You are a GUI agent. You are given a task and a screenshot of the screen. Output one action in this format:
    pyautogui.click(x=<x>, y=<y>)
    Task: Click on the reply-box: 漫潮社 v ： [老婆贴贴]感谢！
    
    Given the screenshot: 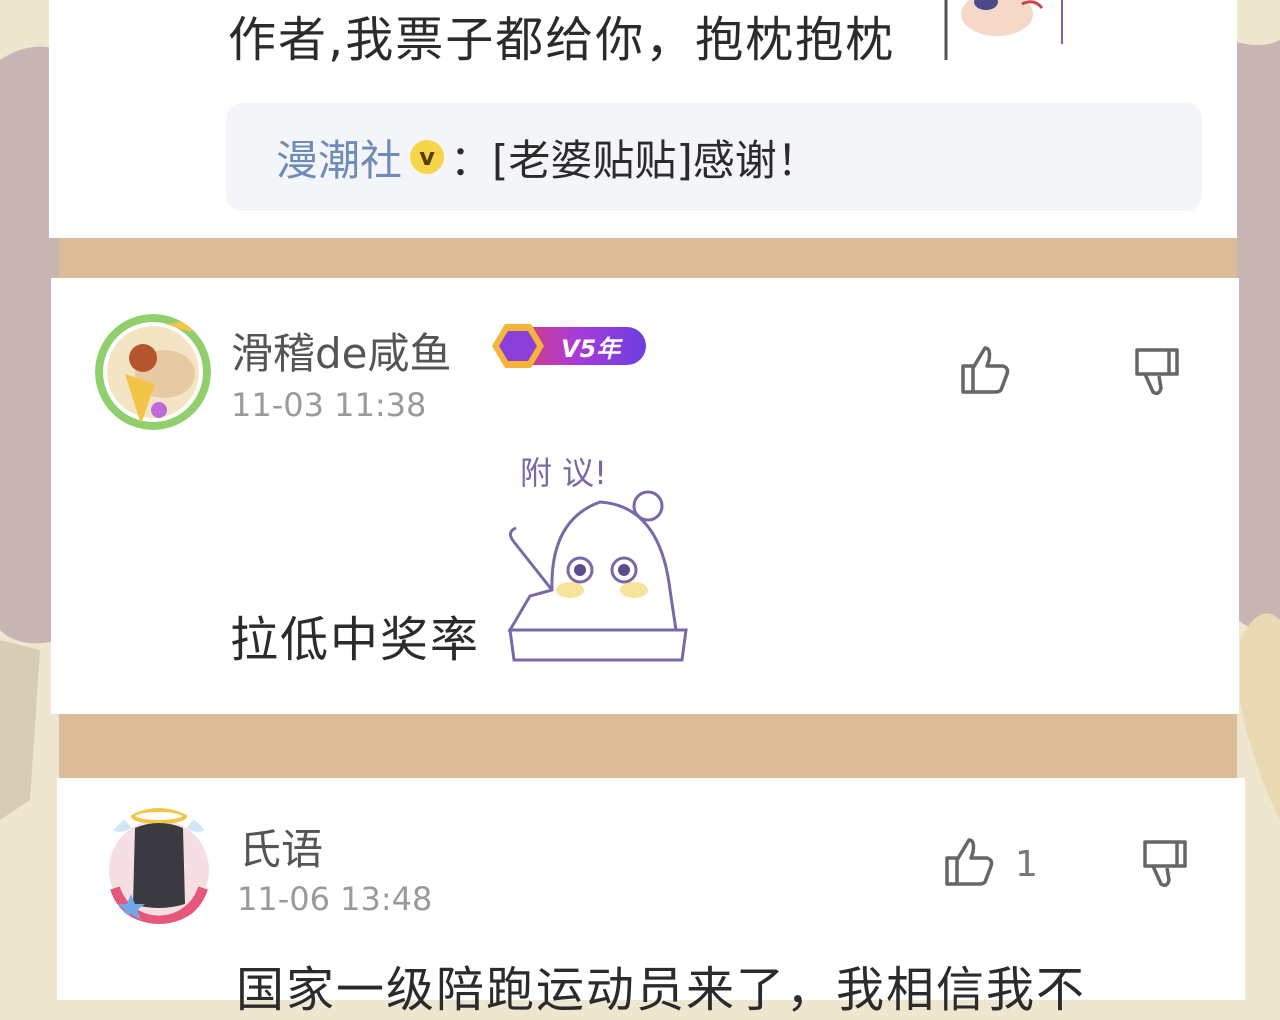 What is the action you would take?
    pyautogui.click(x=714, y=157)
    